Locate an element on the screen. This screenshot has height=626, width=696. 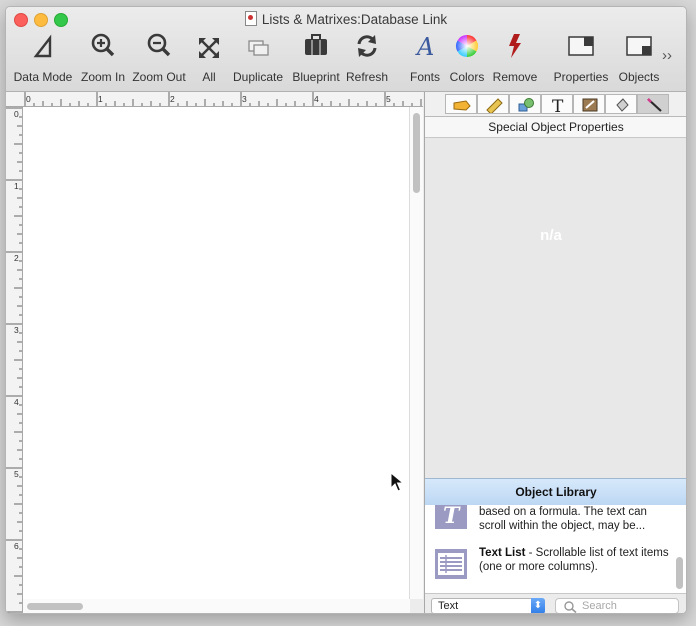
ruler-label-0: 0 is located at coordinates (28, 99).